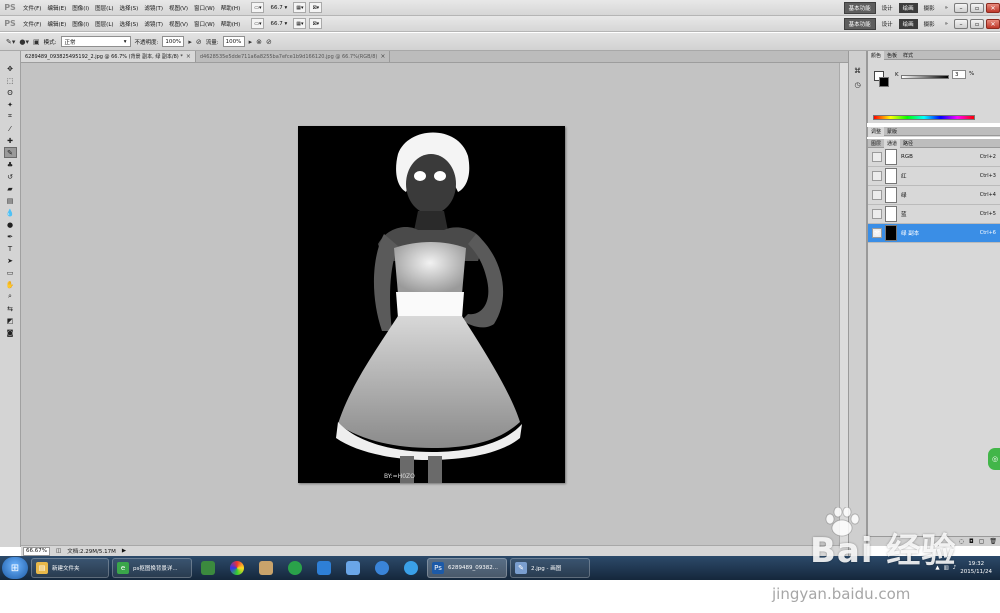 The image size is (1000, 613). I want to click on status-icon: ◫, so click(58, 551).